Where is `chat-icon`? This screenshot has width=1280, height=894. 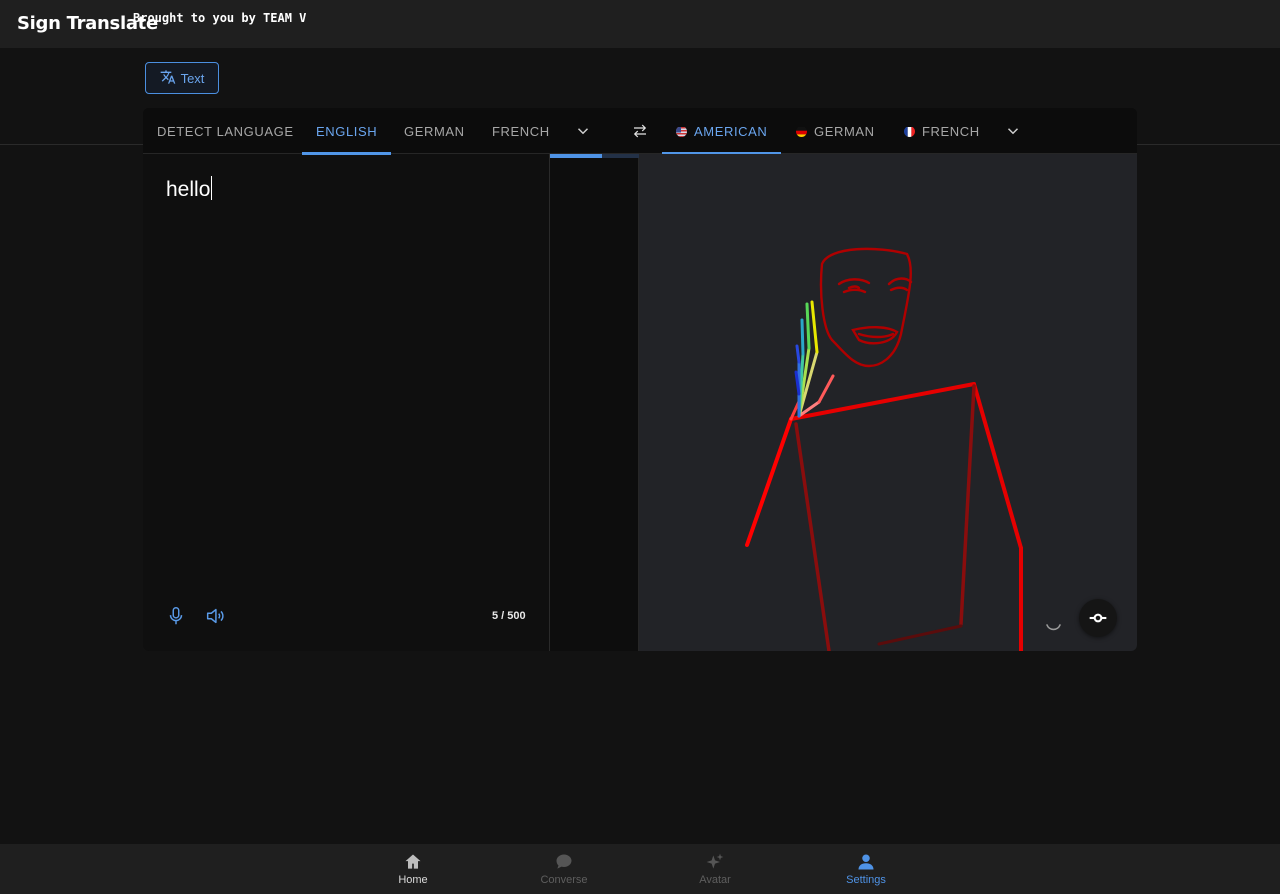 chat-icon is located at coordinates (564, 861).